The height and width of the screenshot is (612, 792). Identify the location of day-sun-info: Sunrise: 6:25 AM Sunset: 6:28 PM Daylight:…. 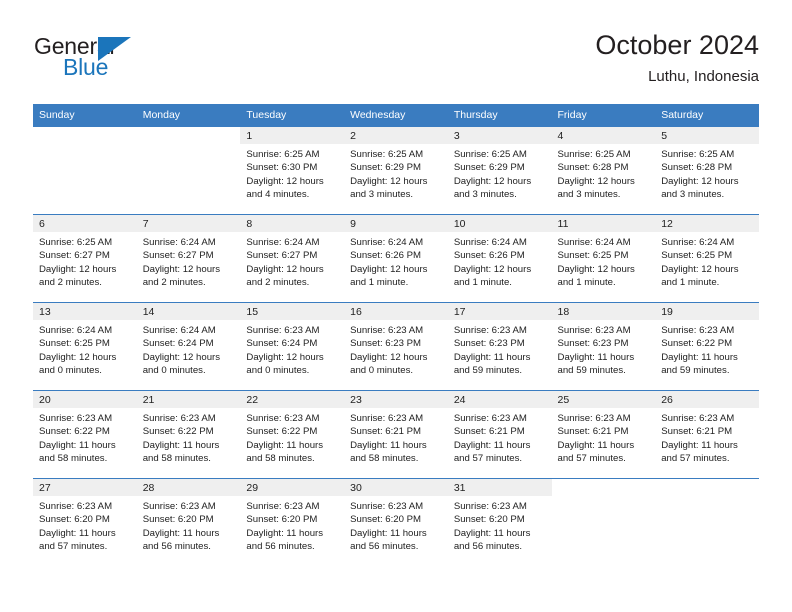
(604, 172).